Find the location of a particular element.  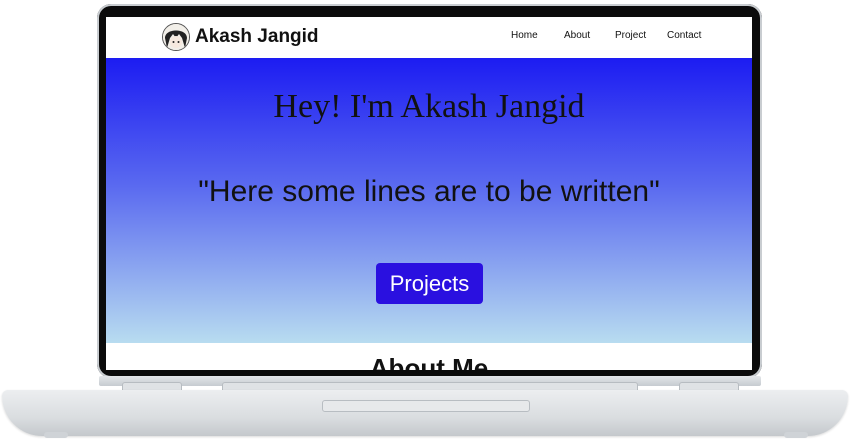

site-brand: Akash Jangid is located at coordinates (257, 37).